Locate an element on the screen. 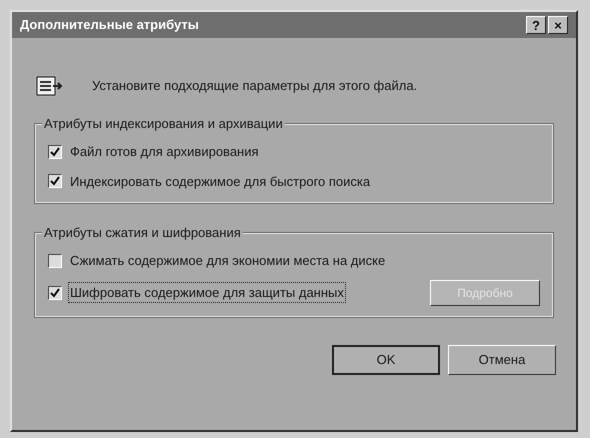 This screenshot has height=438, width=590. window-title: Дополнительные атрибуты is located at coordinates (110, 25).